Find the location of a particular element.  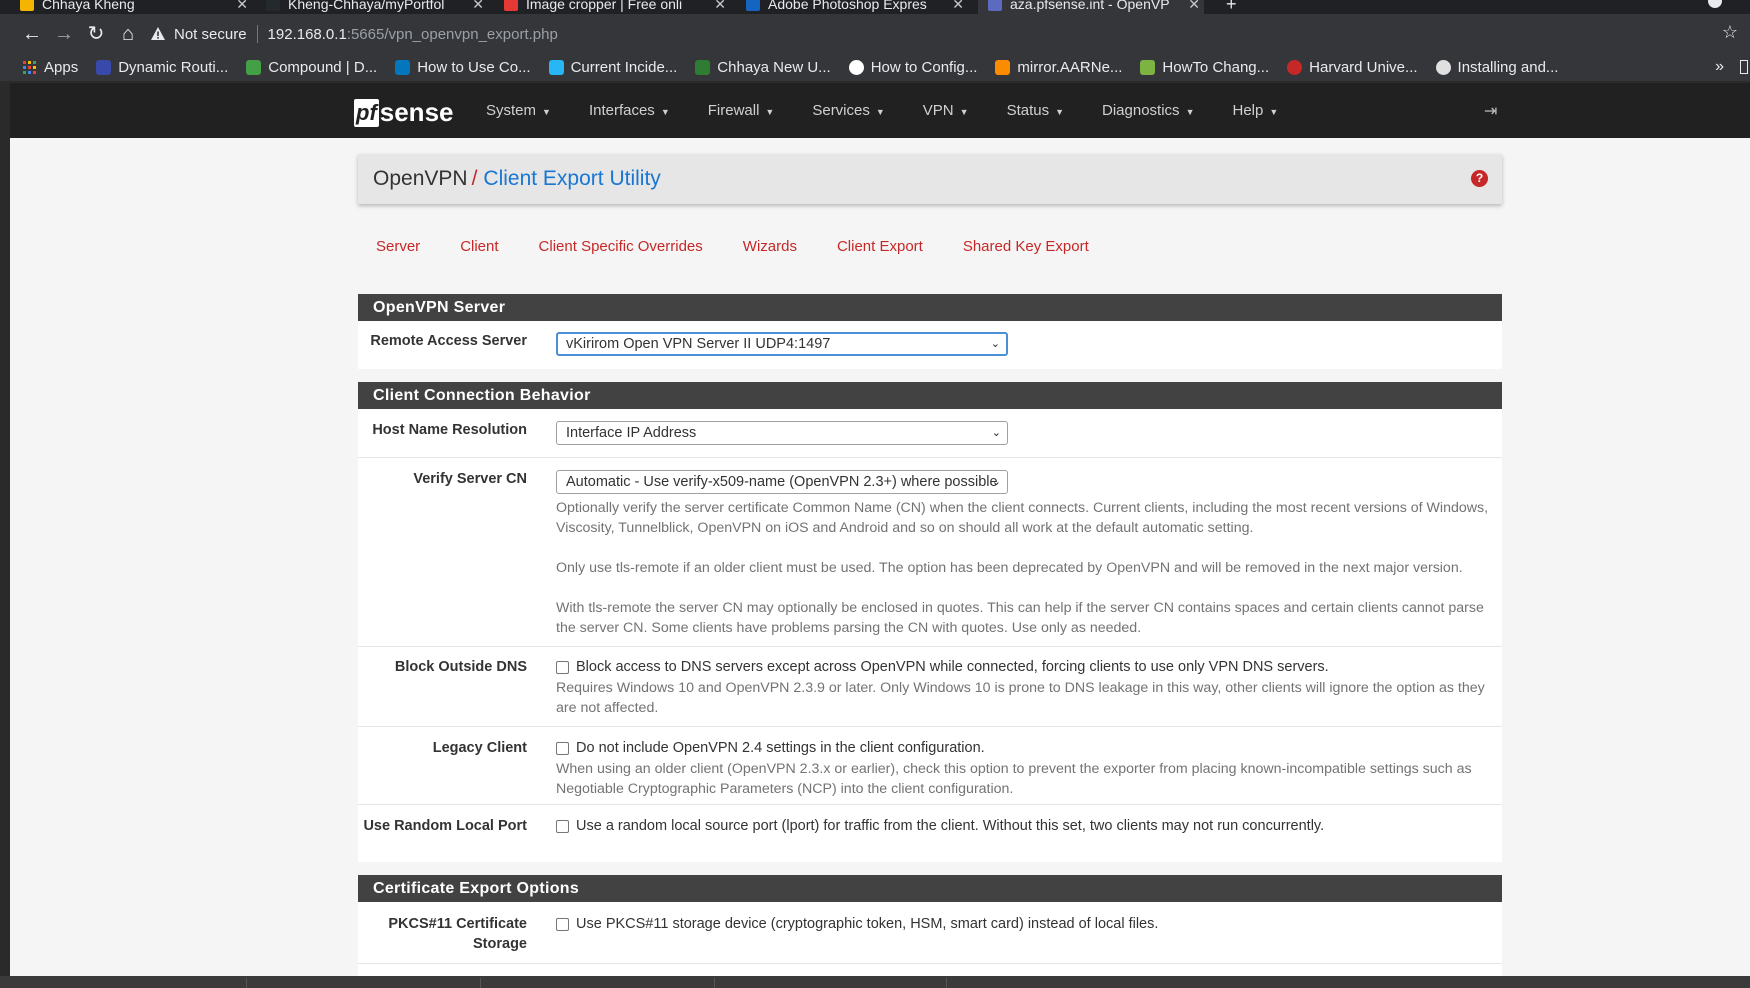

menu-firewall: Firewall ▼ is located at coordinates (741, 110).